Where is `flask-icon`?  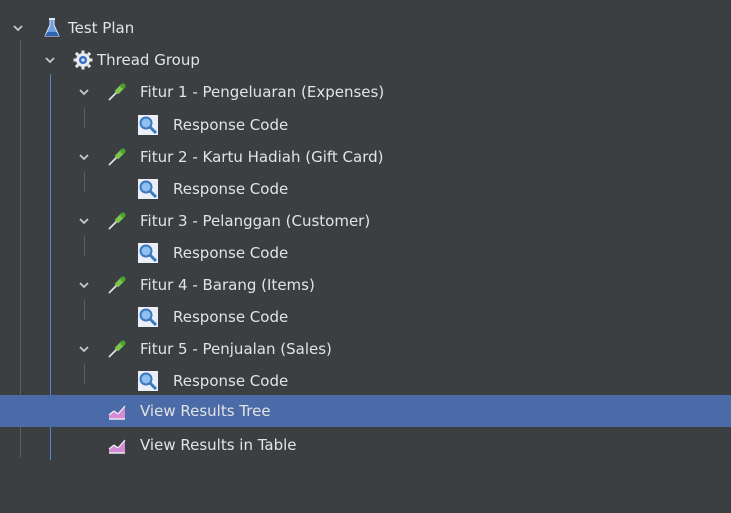
flask-icon is located at coordinates (52, 28).